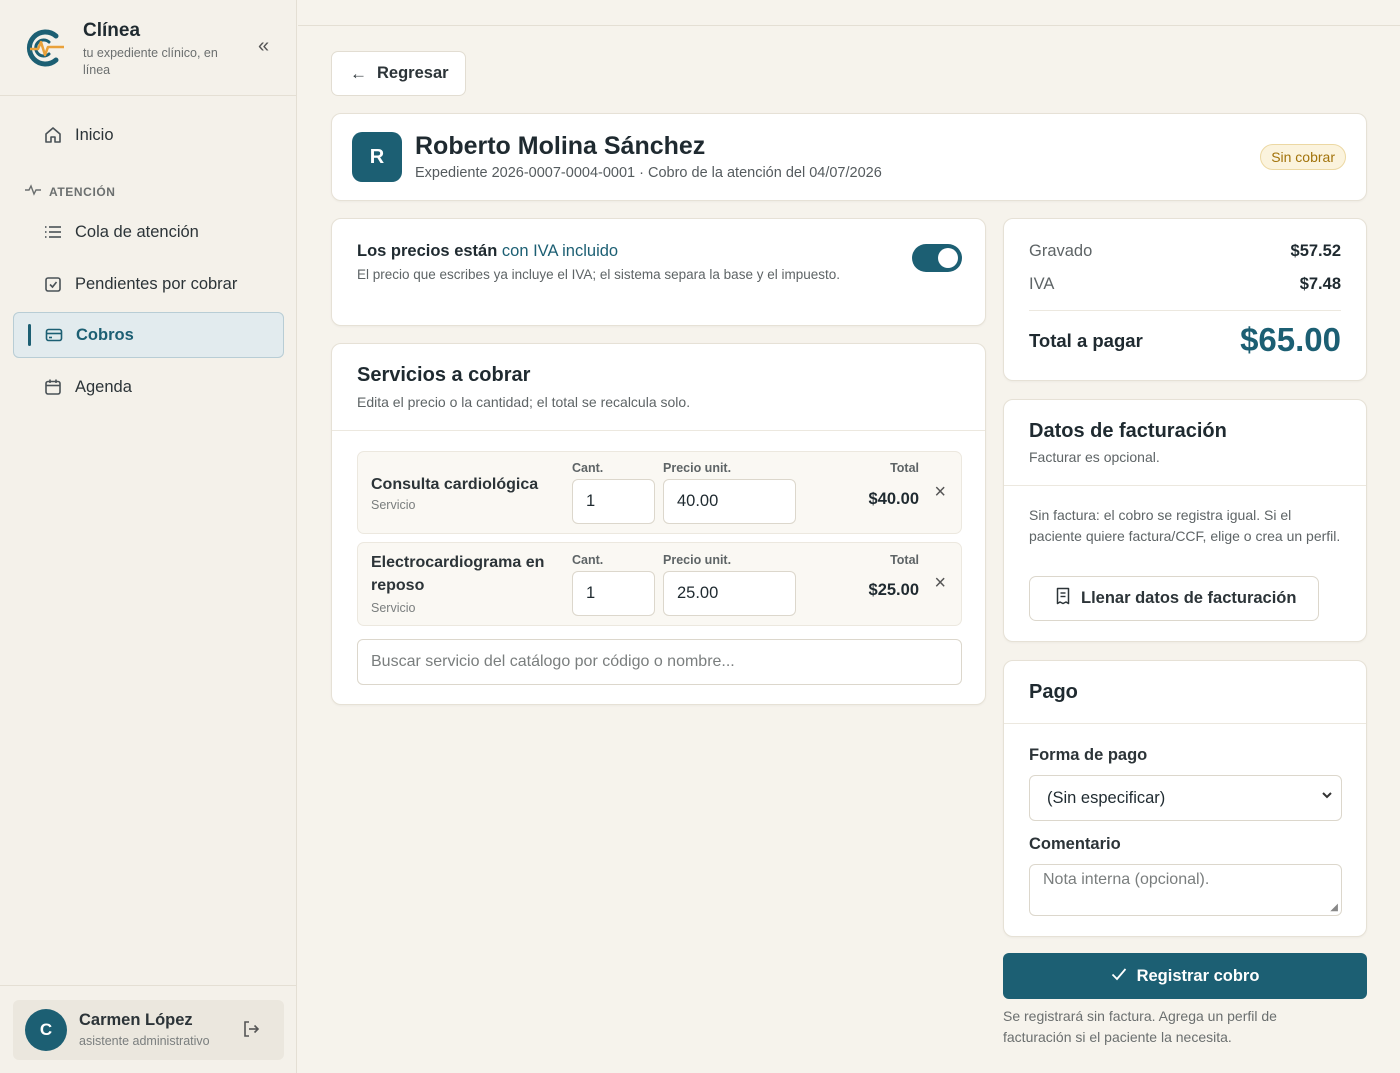 The image size is (1400, 1073). What do you see at coordinates (53, 135) in the screenshot?
I see `home-icon` at bounding box center [53, 135].